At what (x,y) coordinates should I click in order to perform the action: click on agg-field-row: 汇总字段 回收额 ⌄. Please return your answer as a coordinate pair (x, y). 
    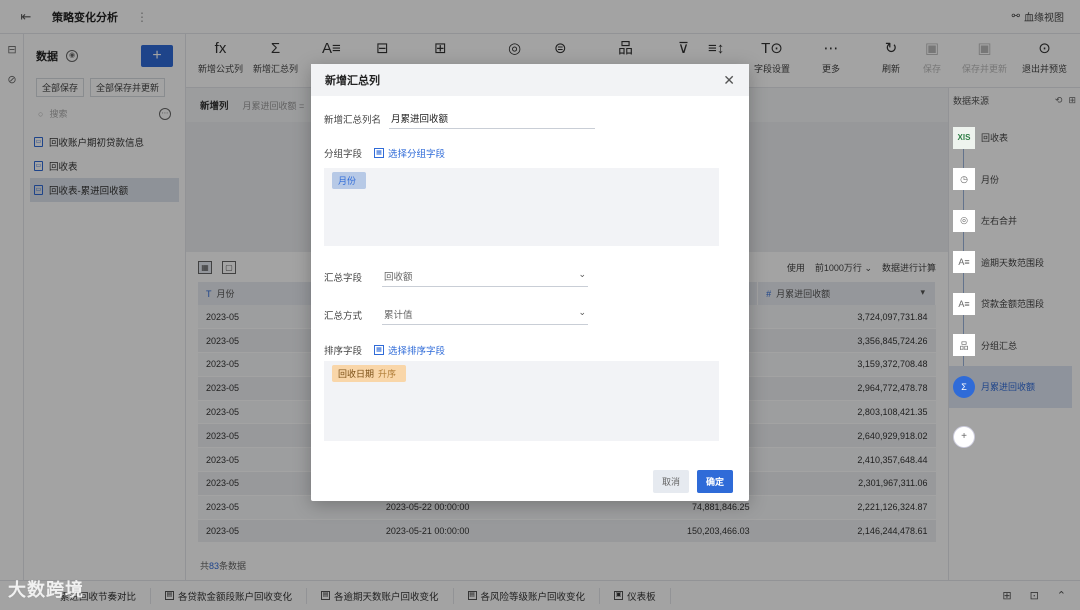
    Looking at the image, I should click on (456, 276).